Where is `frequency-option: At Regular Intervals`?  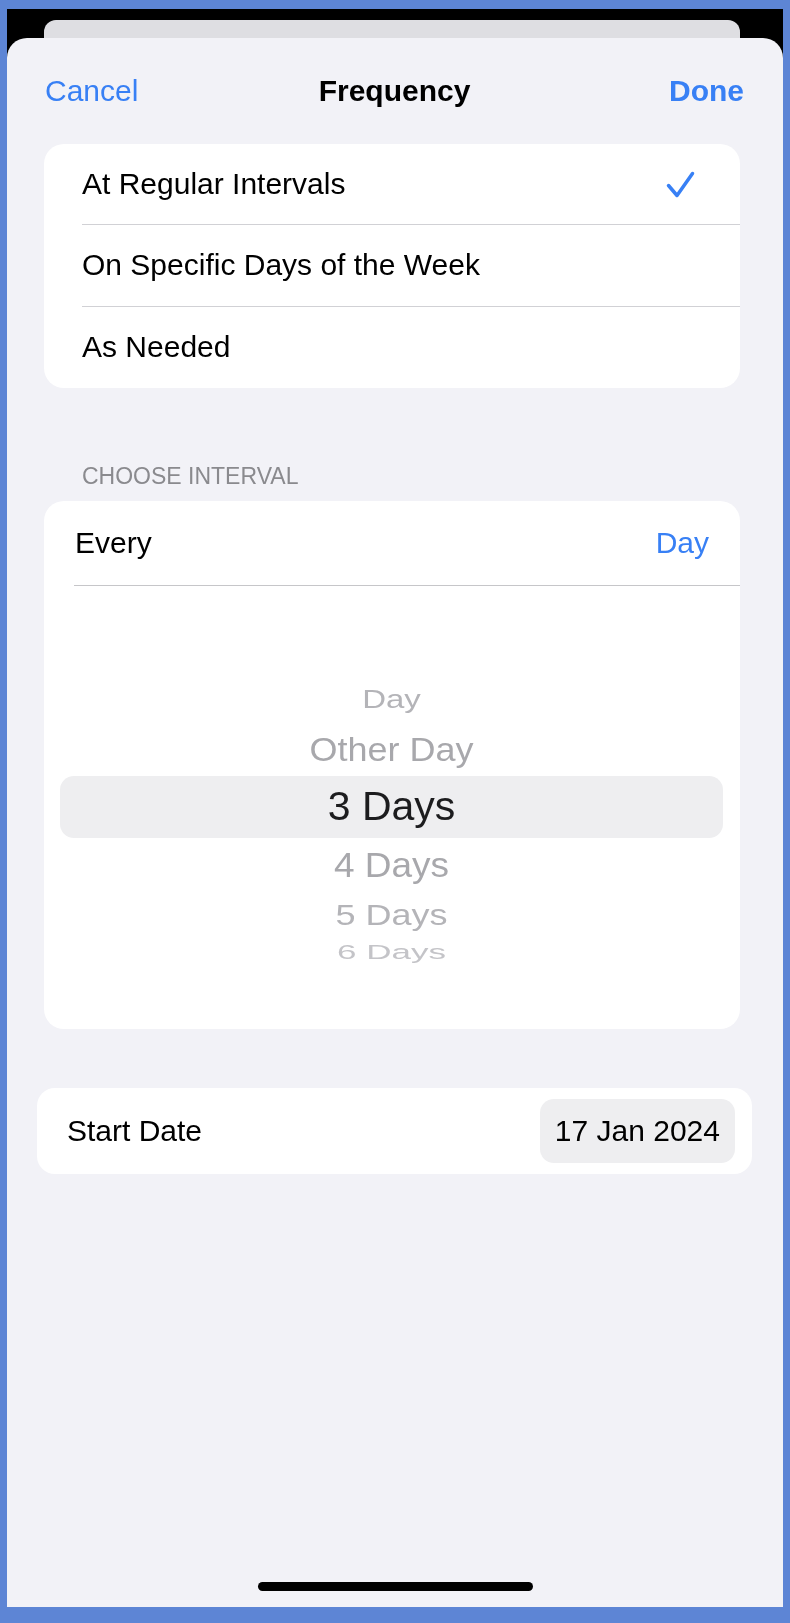
frequency-option: At Regular Intervals is located at coordinates (411, 185).